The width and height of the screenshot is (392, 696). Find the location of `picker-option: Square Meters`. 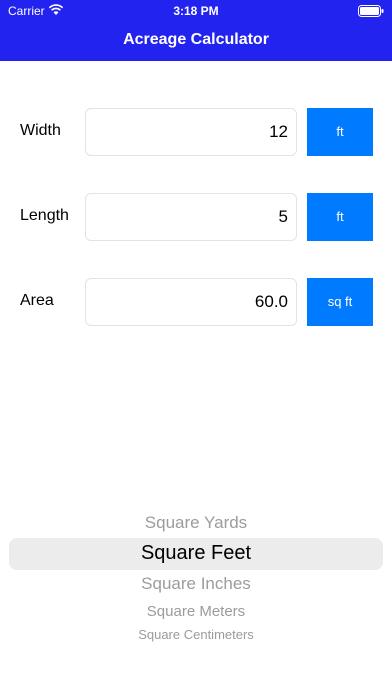

picker-option: Square Meters is located at coordinates (196, 611).